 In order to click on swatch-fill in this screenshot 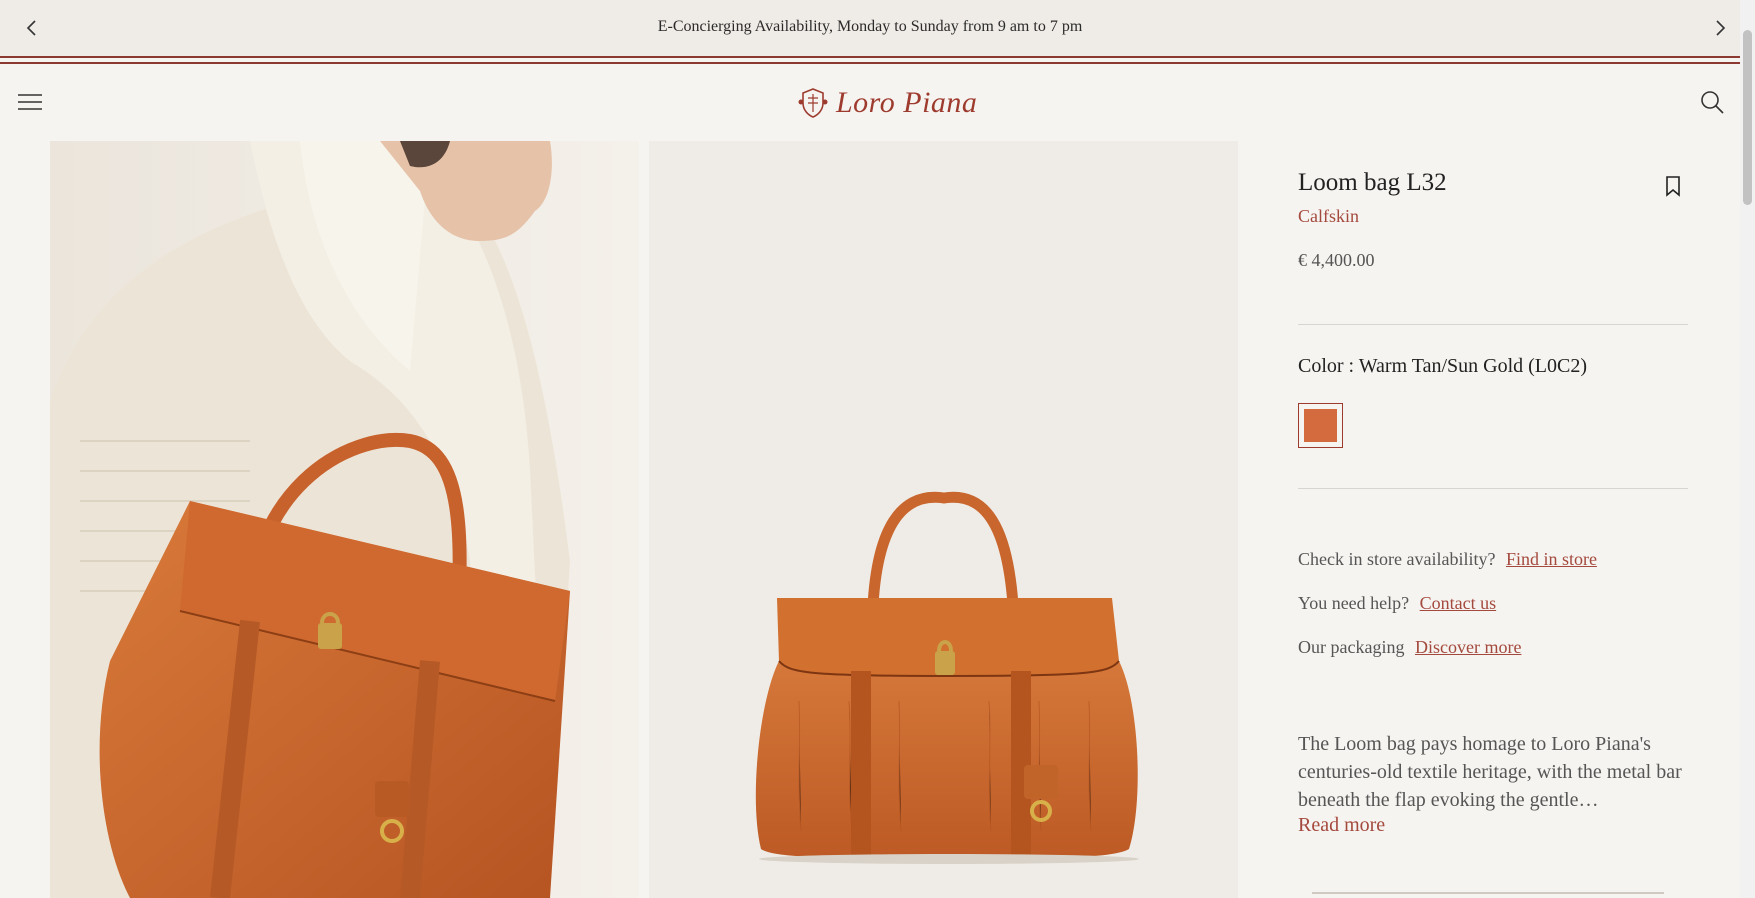, I will do `click(1320, 425)`.